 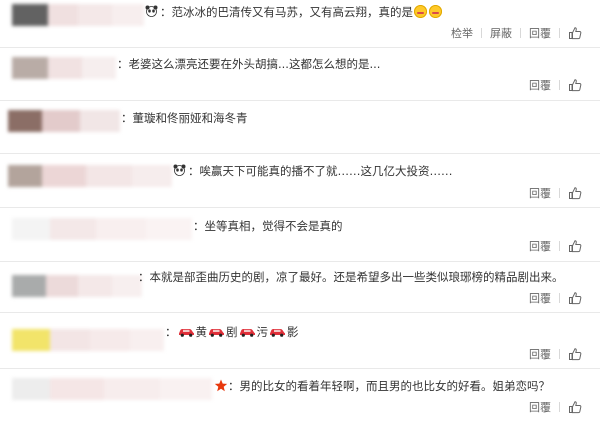 I want to click on comment-body: ：范冰冰的巴清传又有马苏，又有高云翔，真的是, so click(x=286, y=12).